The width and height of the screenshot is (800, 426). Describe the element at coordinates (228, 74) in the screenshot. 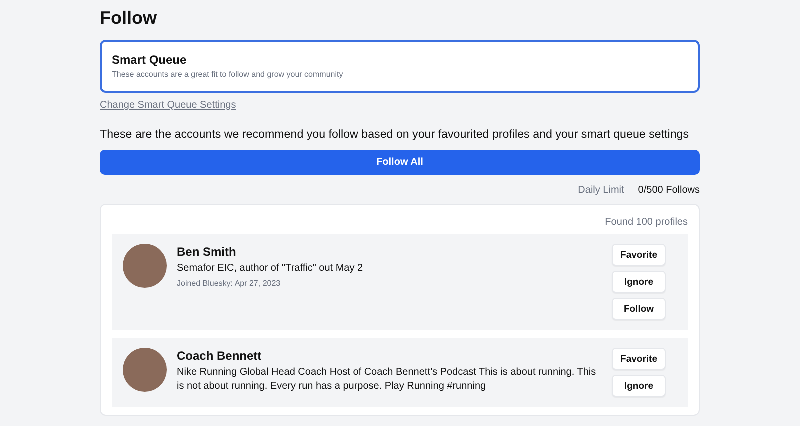

I see `card-description: These accounts are a great fit to follow and grow your community` at that location.